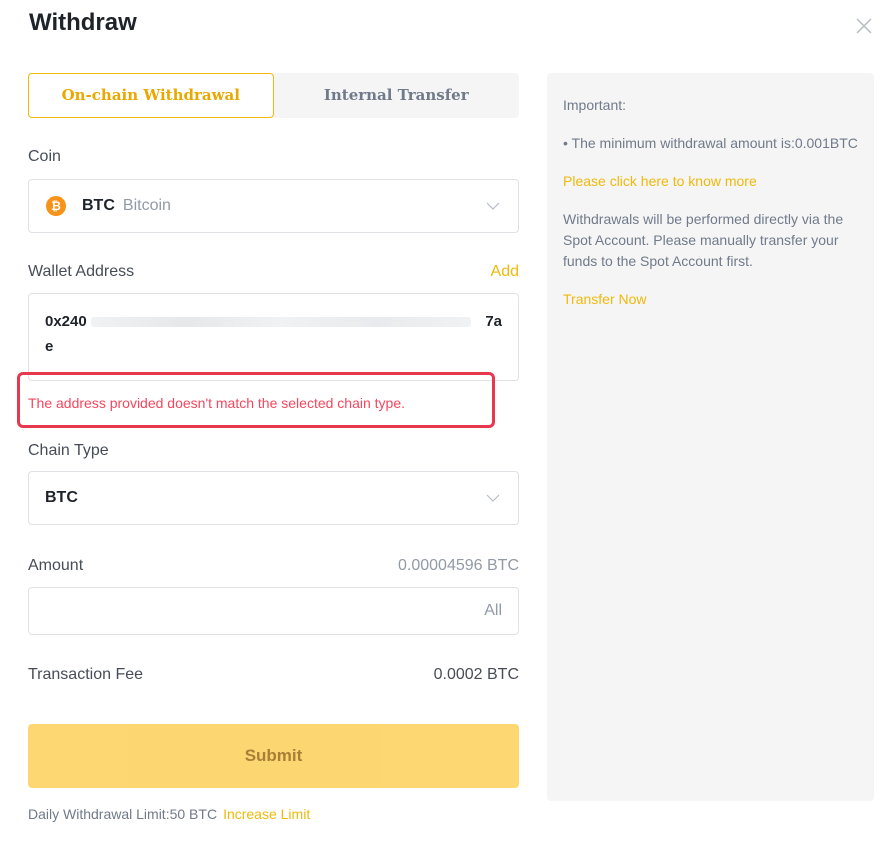 The image size is (896, 854). I want to click on increase-limit-link: Increase Limit, so click(266, 814).